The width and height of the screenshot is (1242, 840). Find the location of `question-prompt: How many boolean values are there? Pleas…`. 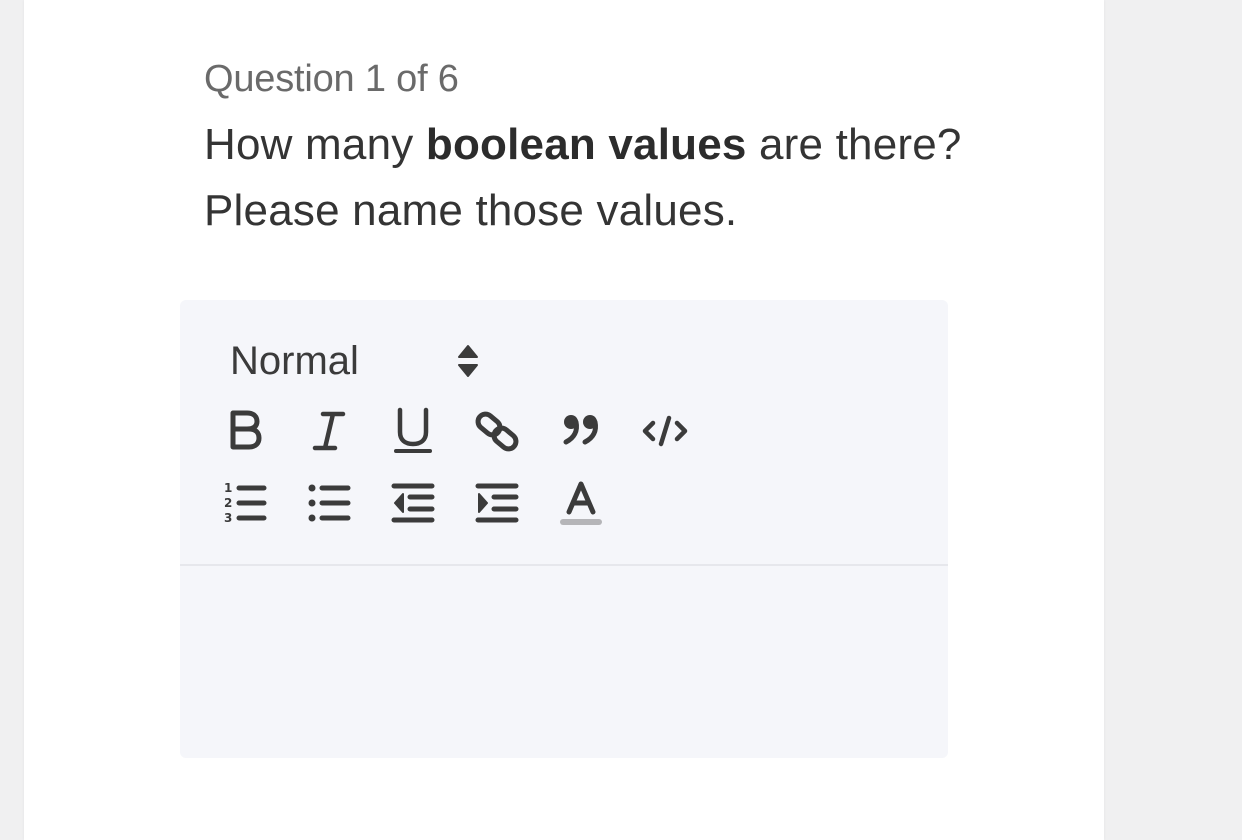

question-prompt: How many boolean values are there? Pleas… is located at coordinates (594, 178).